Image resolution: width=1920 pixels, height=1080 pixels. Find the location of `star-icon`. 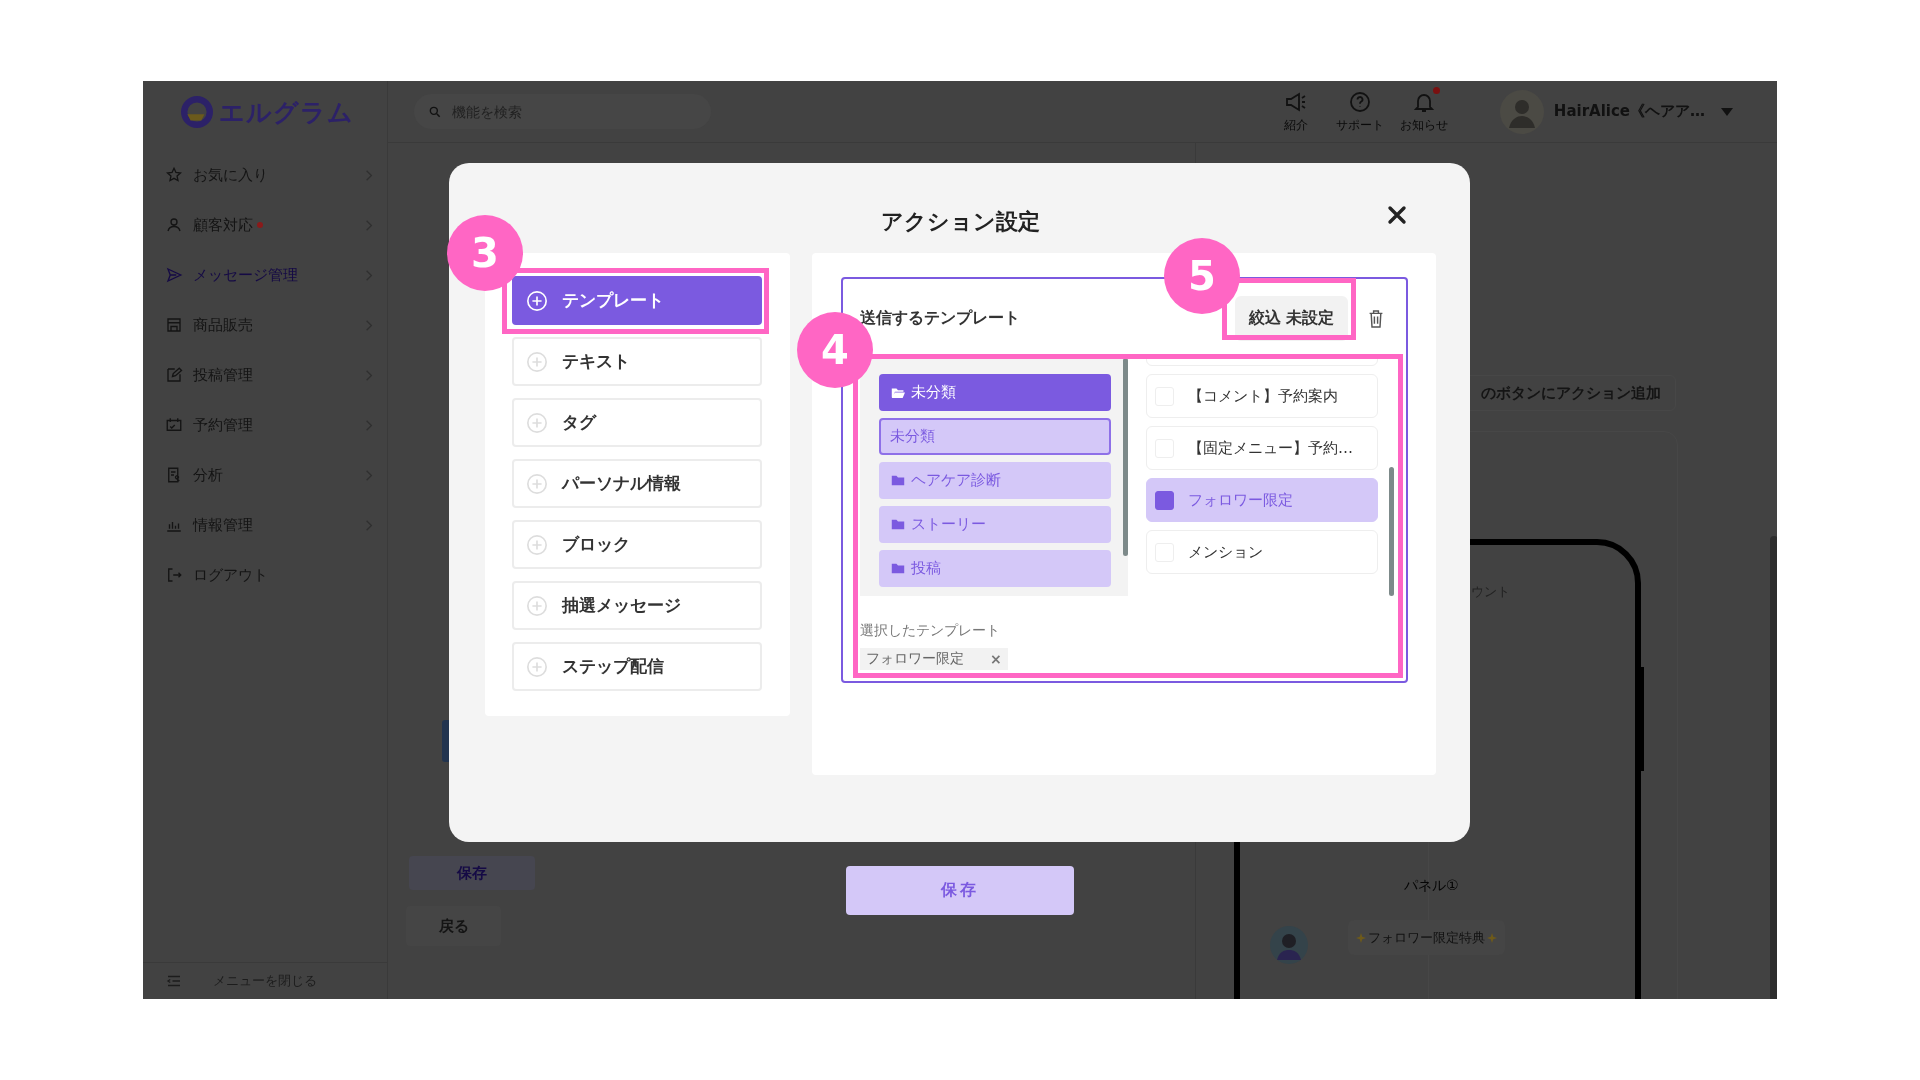

star-icon is located at coordinates (174, 175).